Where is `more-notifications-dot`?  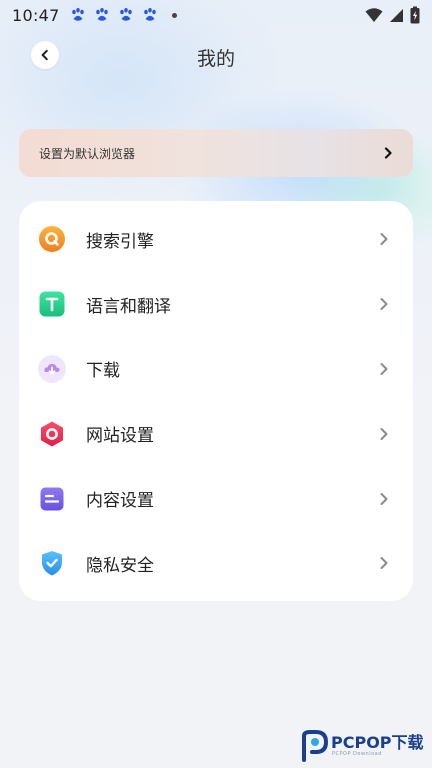
more-notifications-dot is located at coordinates (174, 15).